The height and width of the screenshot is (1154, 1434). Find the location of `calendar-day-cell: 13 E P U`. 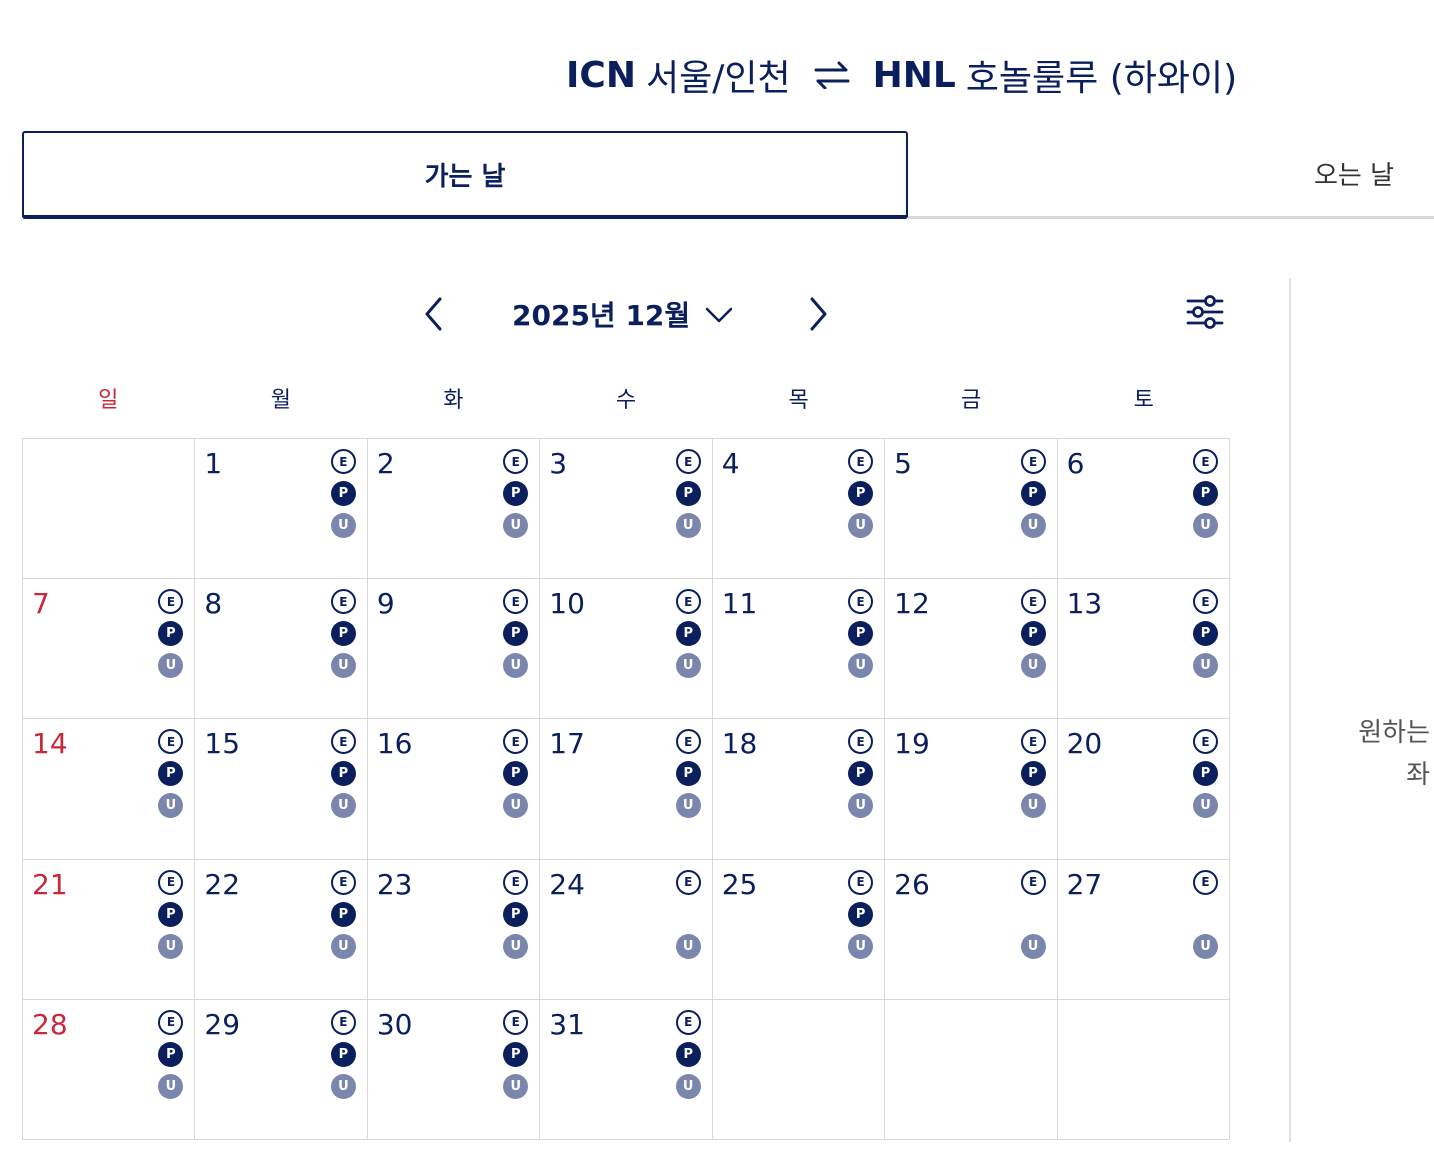

calendar-day-cell: 13 E P U is located at coordinates (1143, 649).